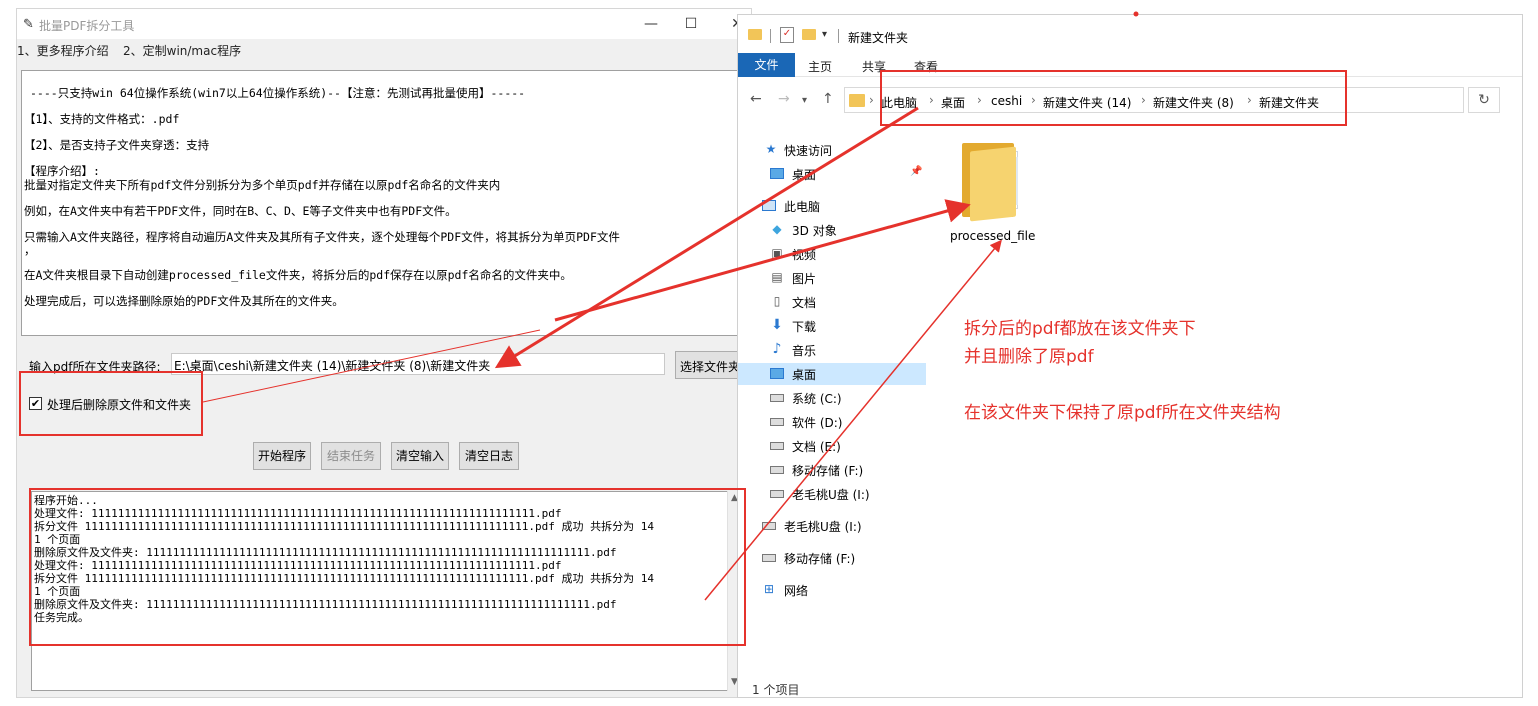 This screenshot has width=1538, height=706. I want to click on status-item-count: 1 个项目, so click(776, 690).